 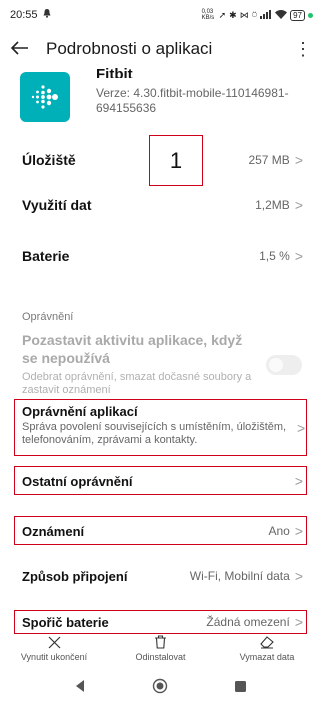 I want to click on bluetooth-icon: ✱, so click(x=233, y=14).